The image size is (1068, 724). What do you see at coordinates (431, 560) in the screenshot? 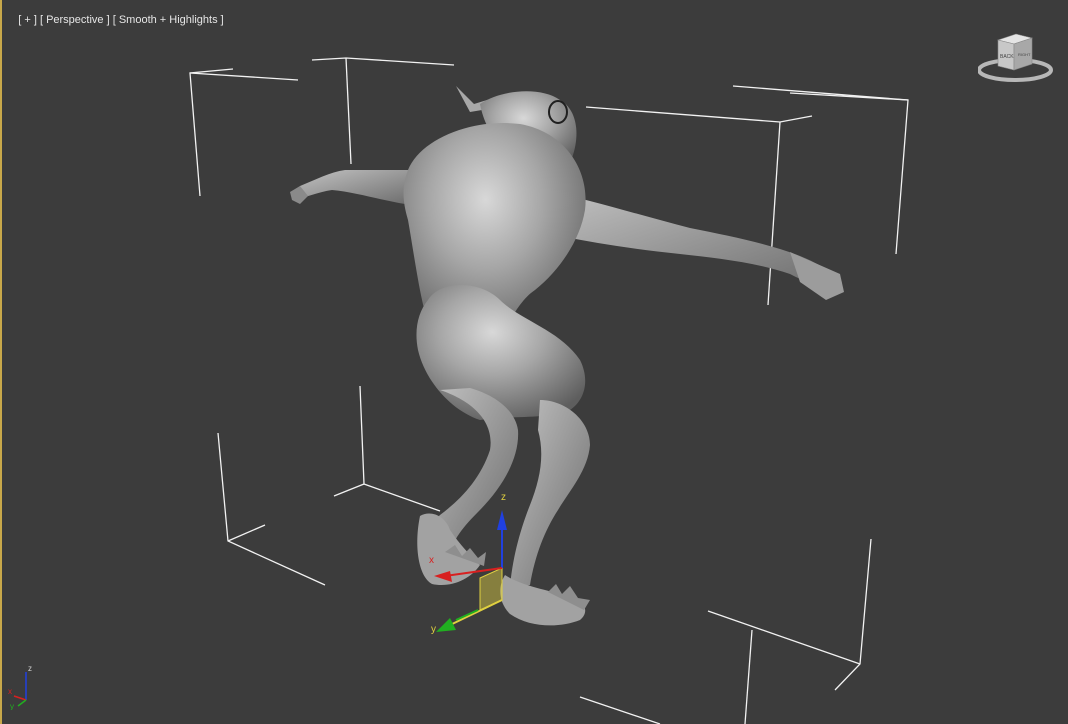
I see `gizmo-x-label: x` at bounding box center [431, 560].